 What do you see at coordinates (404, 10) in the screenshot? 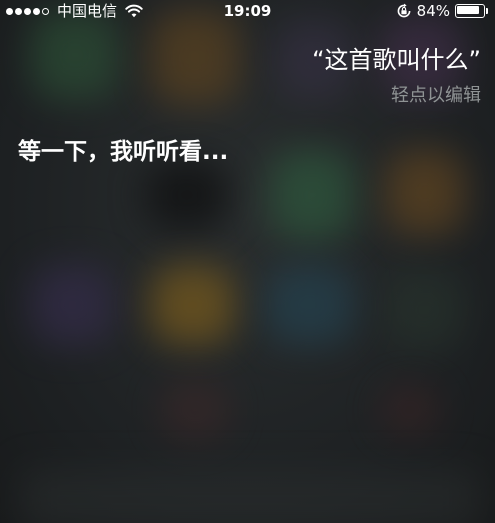
I see `rotation-lock-icon` at bounding box center [404, 10].